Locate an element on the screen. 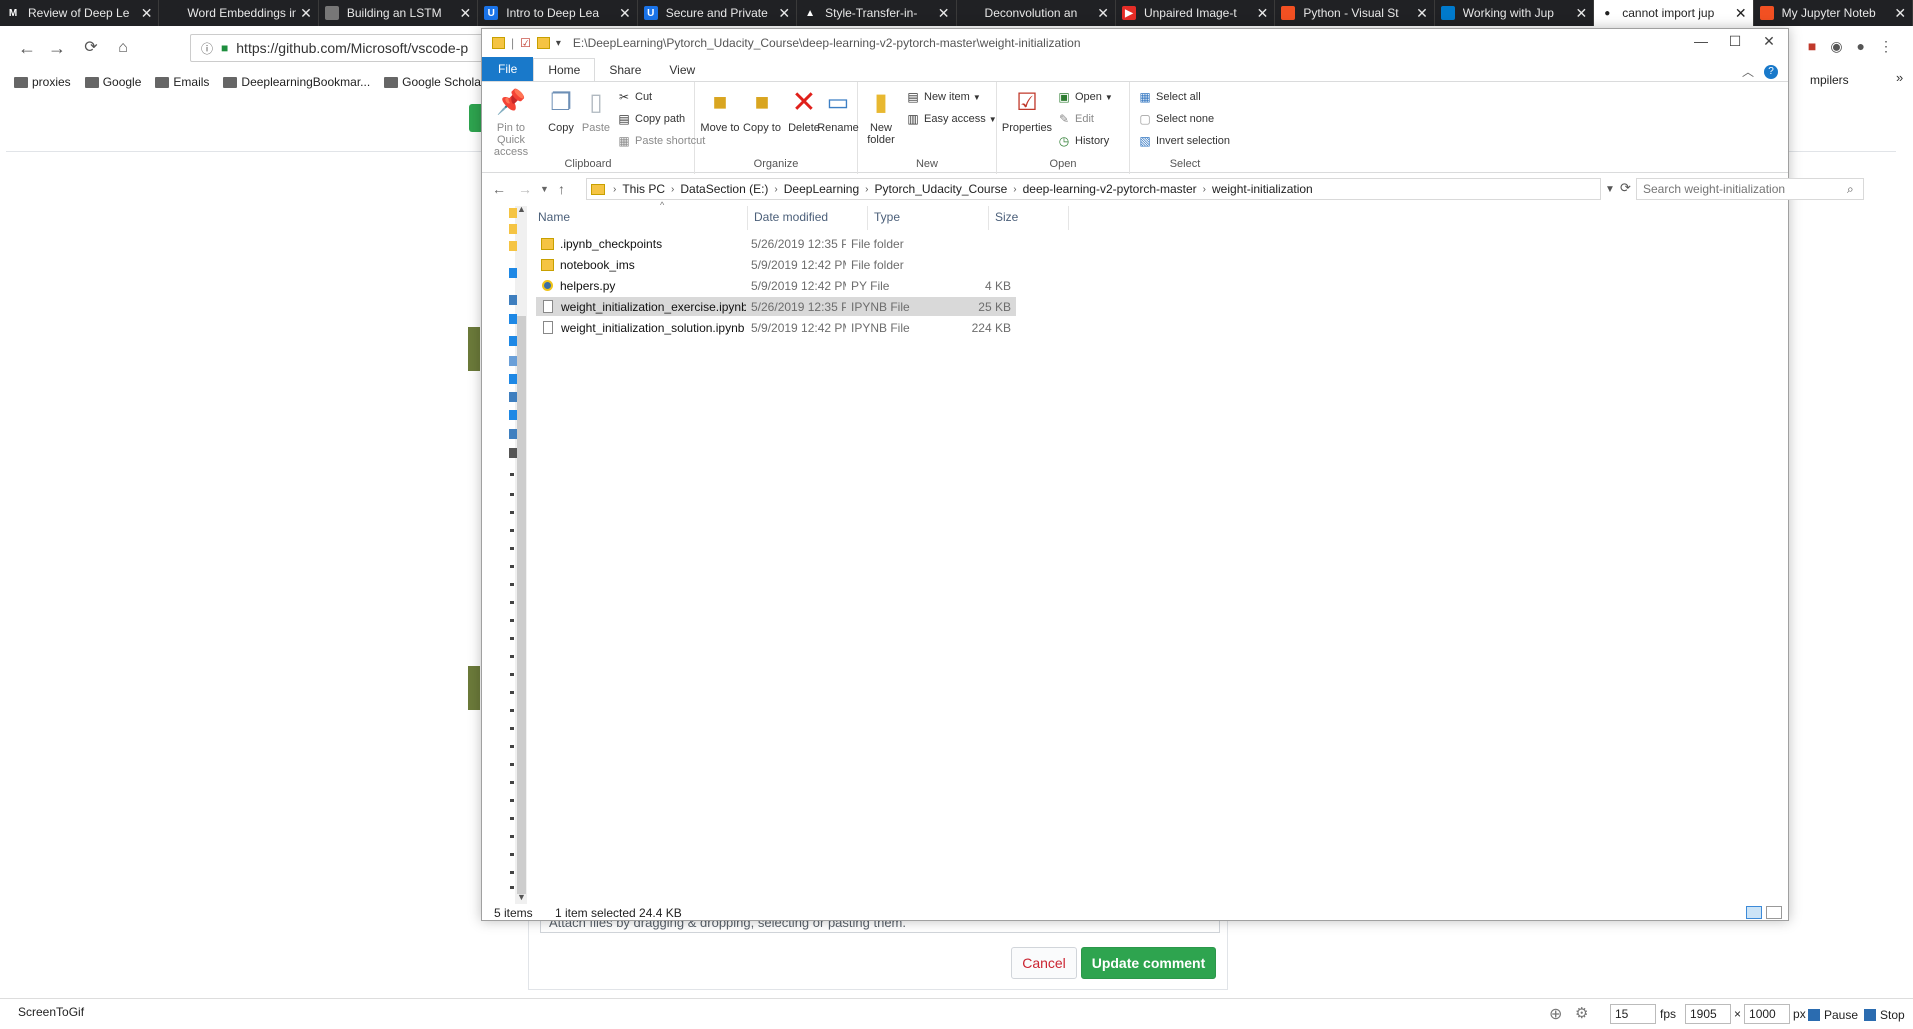 The height and width of the screenshot is (1029, 1913). forward-icon: → is located at coordinates (525, 189).